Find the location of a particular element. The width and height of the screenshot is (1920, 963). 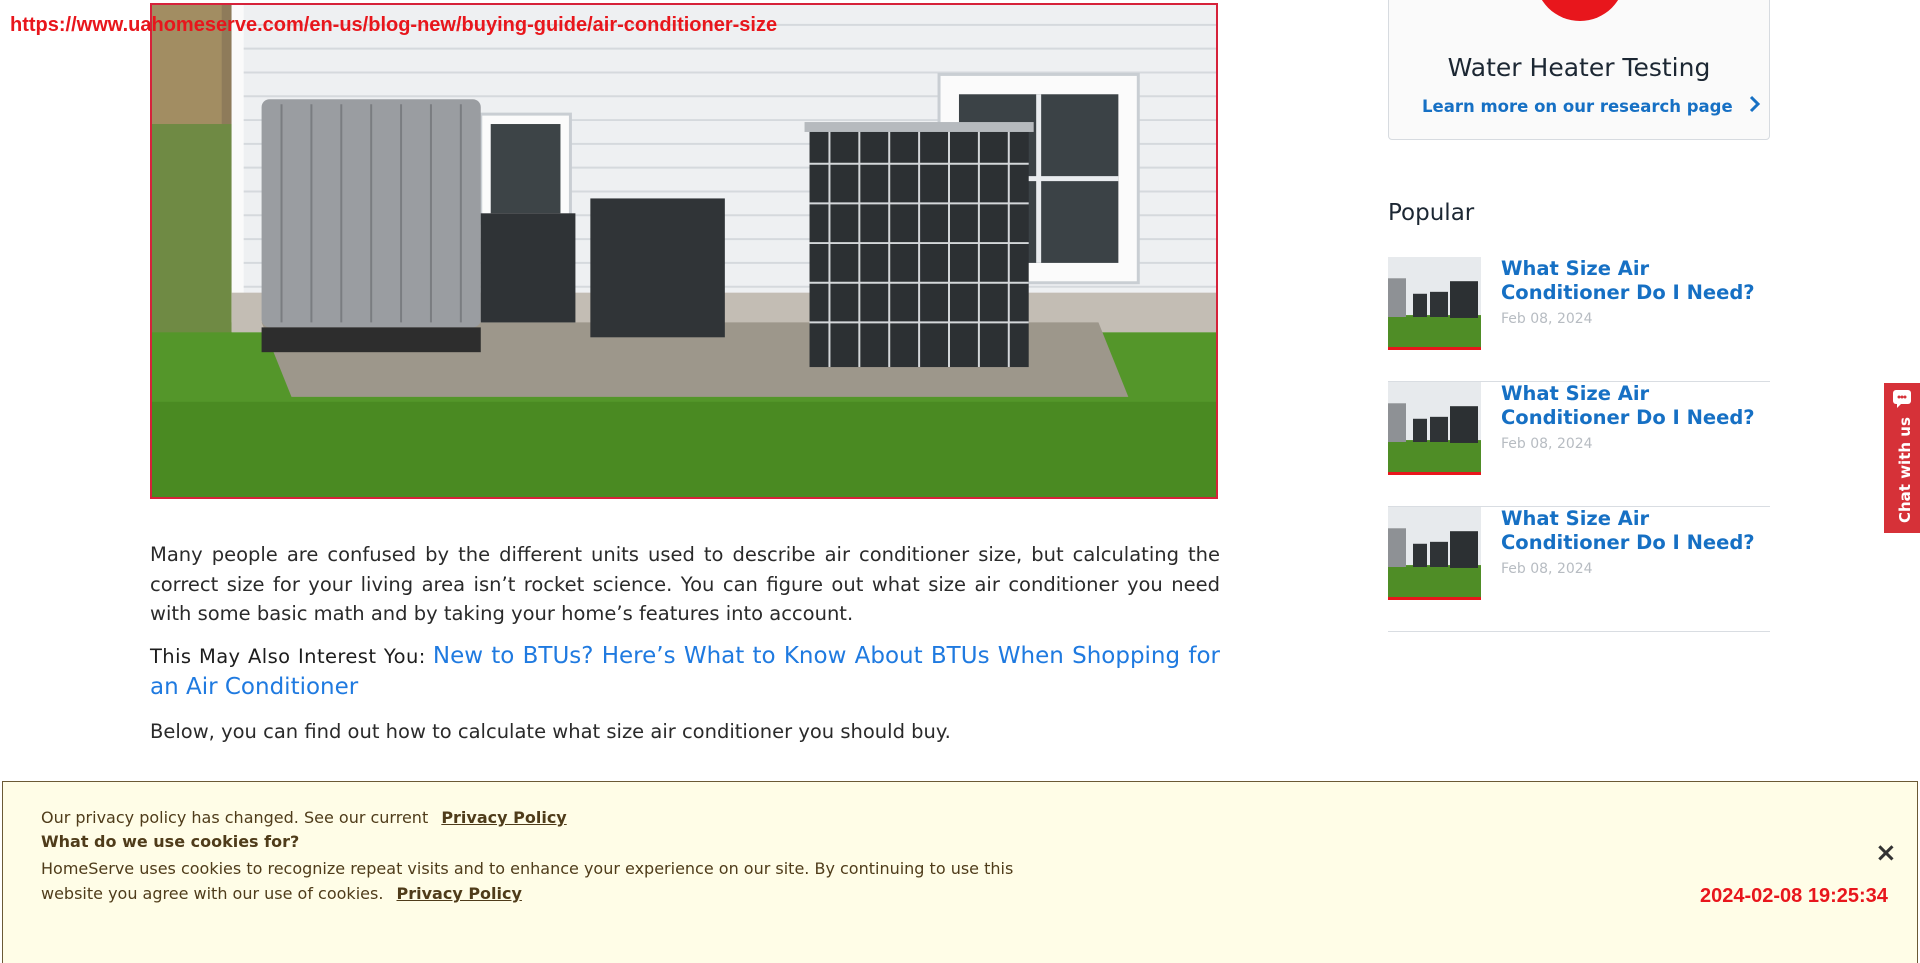

research-page-link: Learn more on our research page is located at coordinates (1591, 106).